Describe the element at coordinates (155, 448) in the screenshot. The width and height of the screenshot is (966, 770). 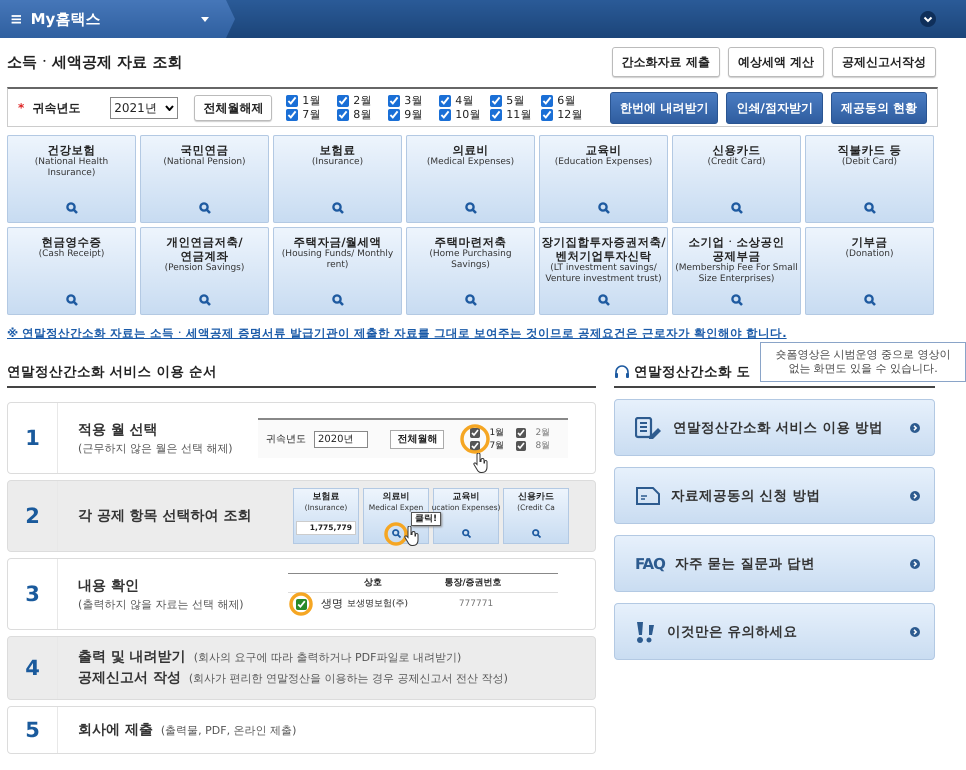
I see `step-note: (근무하지 않은 월은 선택 해제)` at that location.